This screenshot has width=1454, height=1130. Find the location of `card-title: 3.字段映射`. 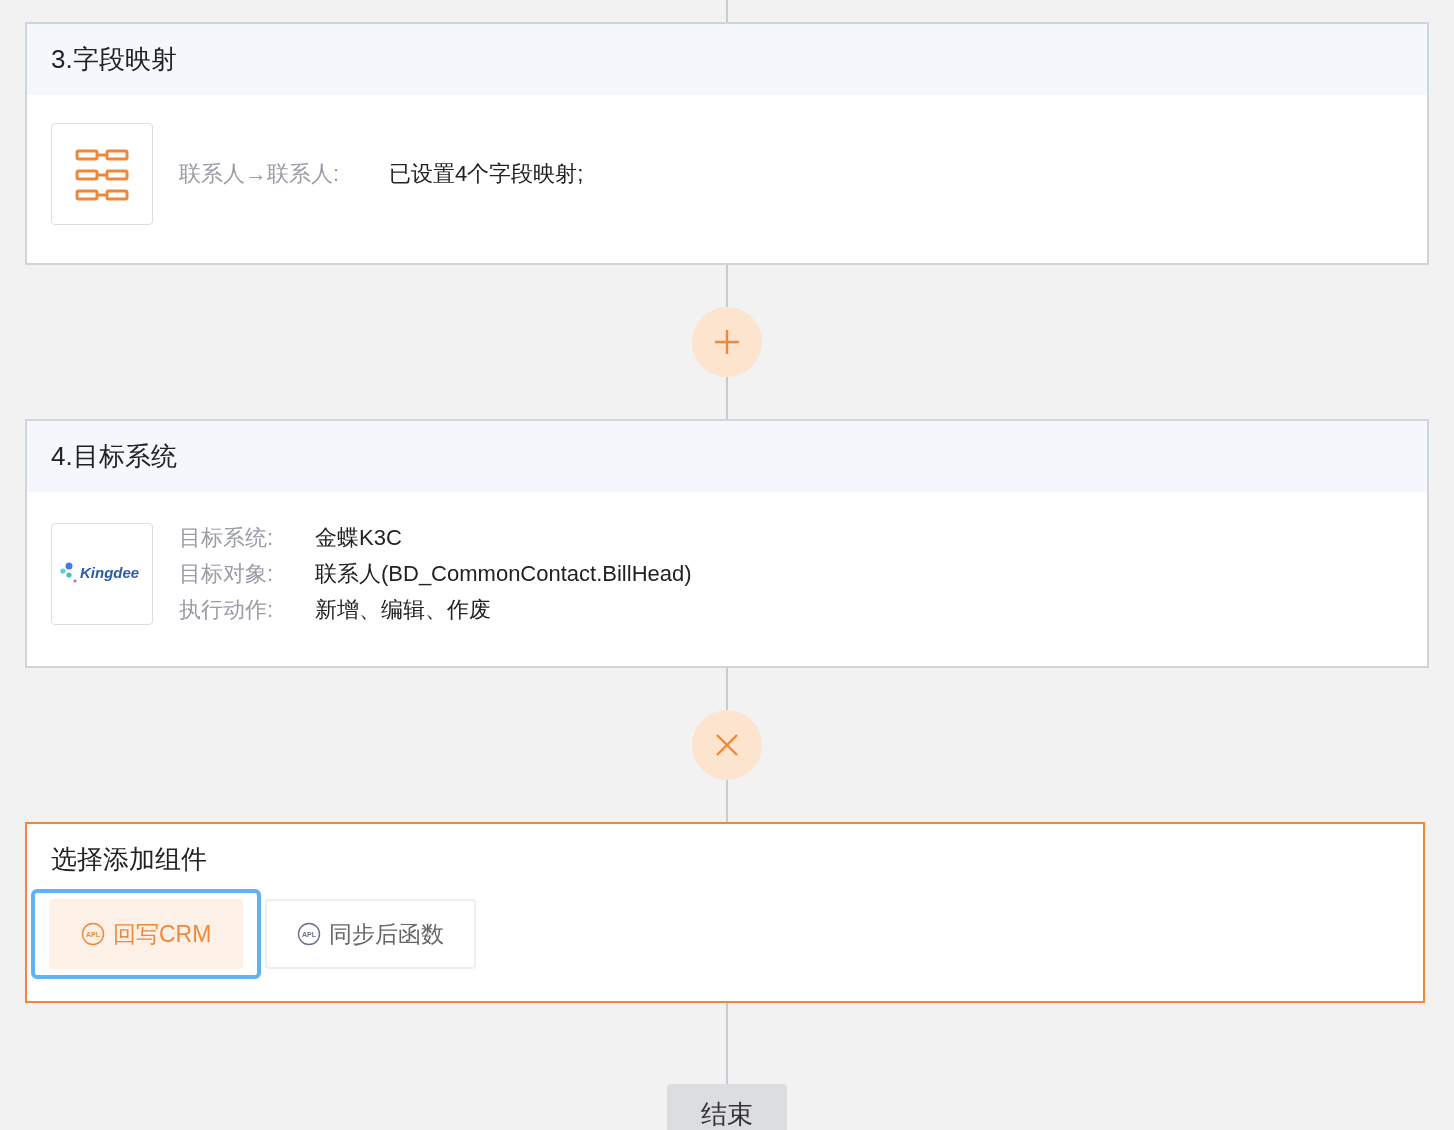

card-title: 3.字段映射 is located at coordinates (114, 59).